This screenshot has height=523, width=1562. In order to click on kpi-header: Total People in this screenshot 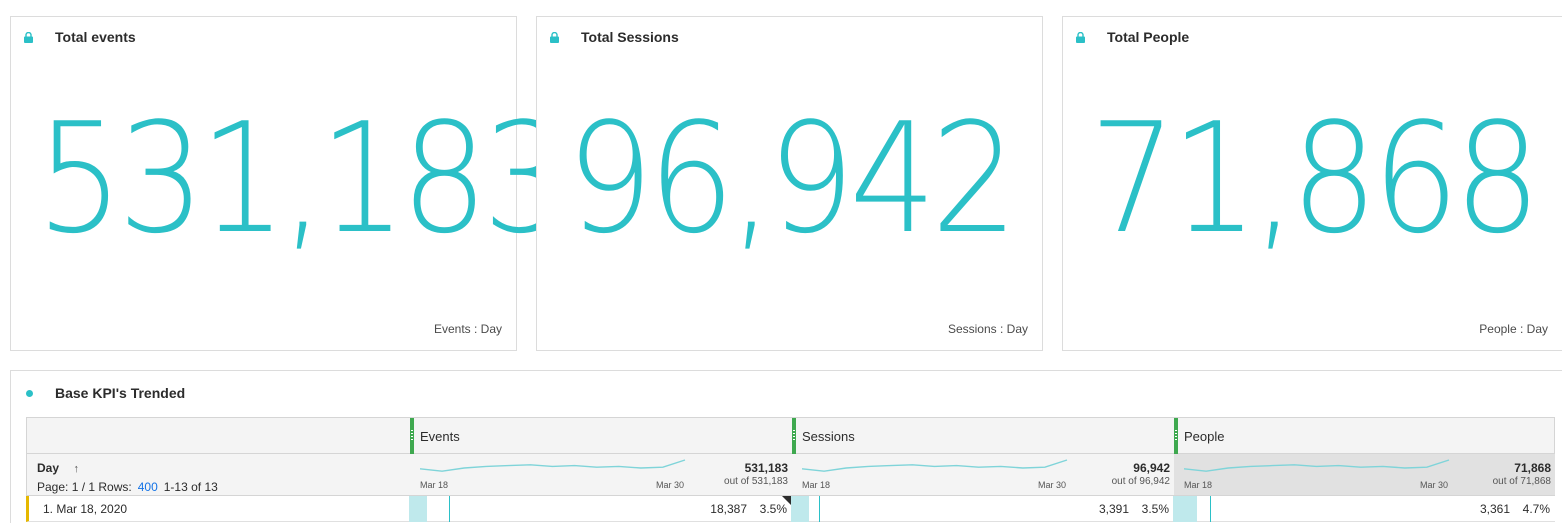, I will do `click(1132, 37)`.